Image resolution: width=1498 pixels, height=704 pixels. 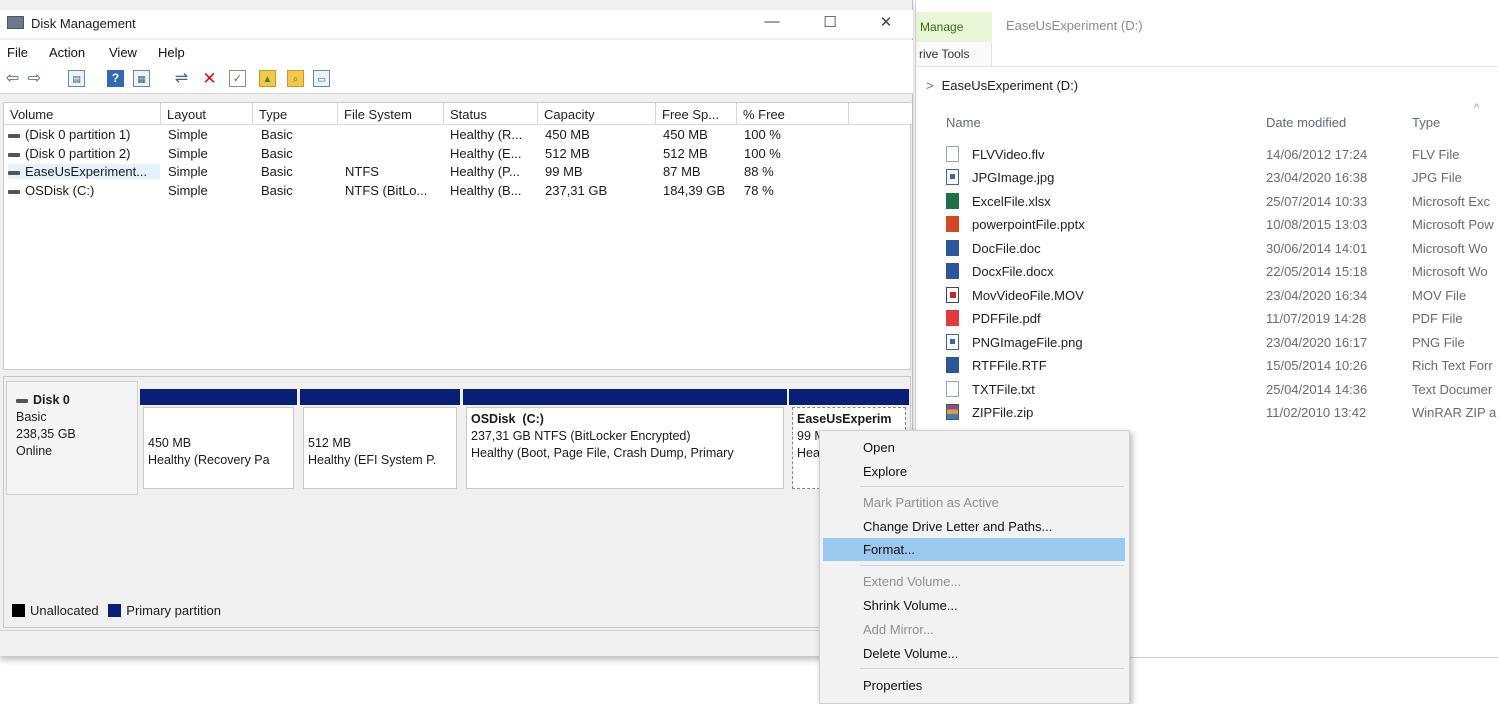 What do you see at coordinates (78, 134) in the screenshot?
I see `volume-name: (Disk 0 partition 1)` at bounding box center [78, 134].